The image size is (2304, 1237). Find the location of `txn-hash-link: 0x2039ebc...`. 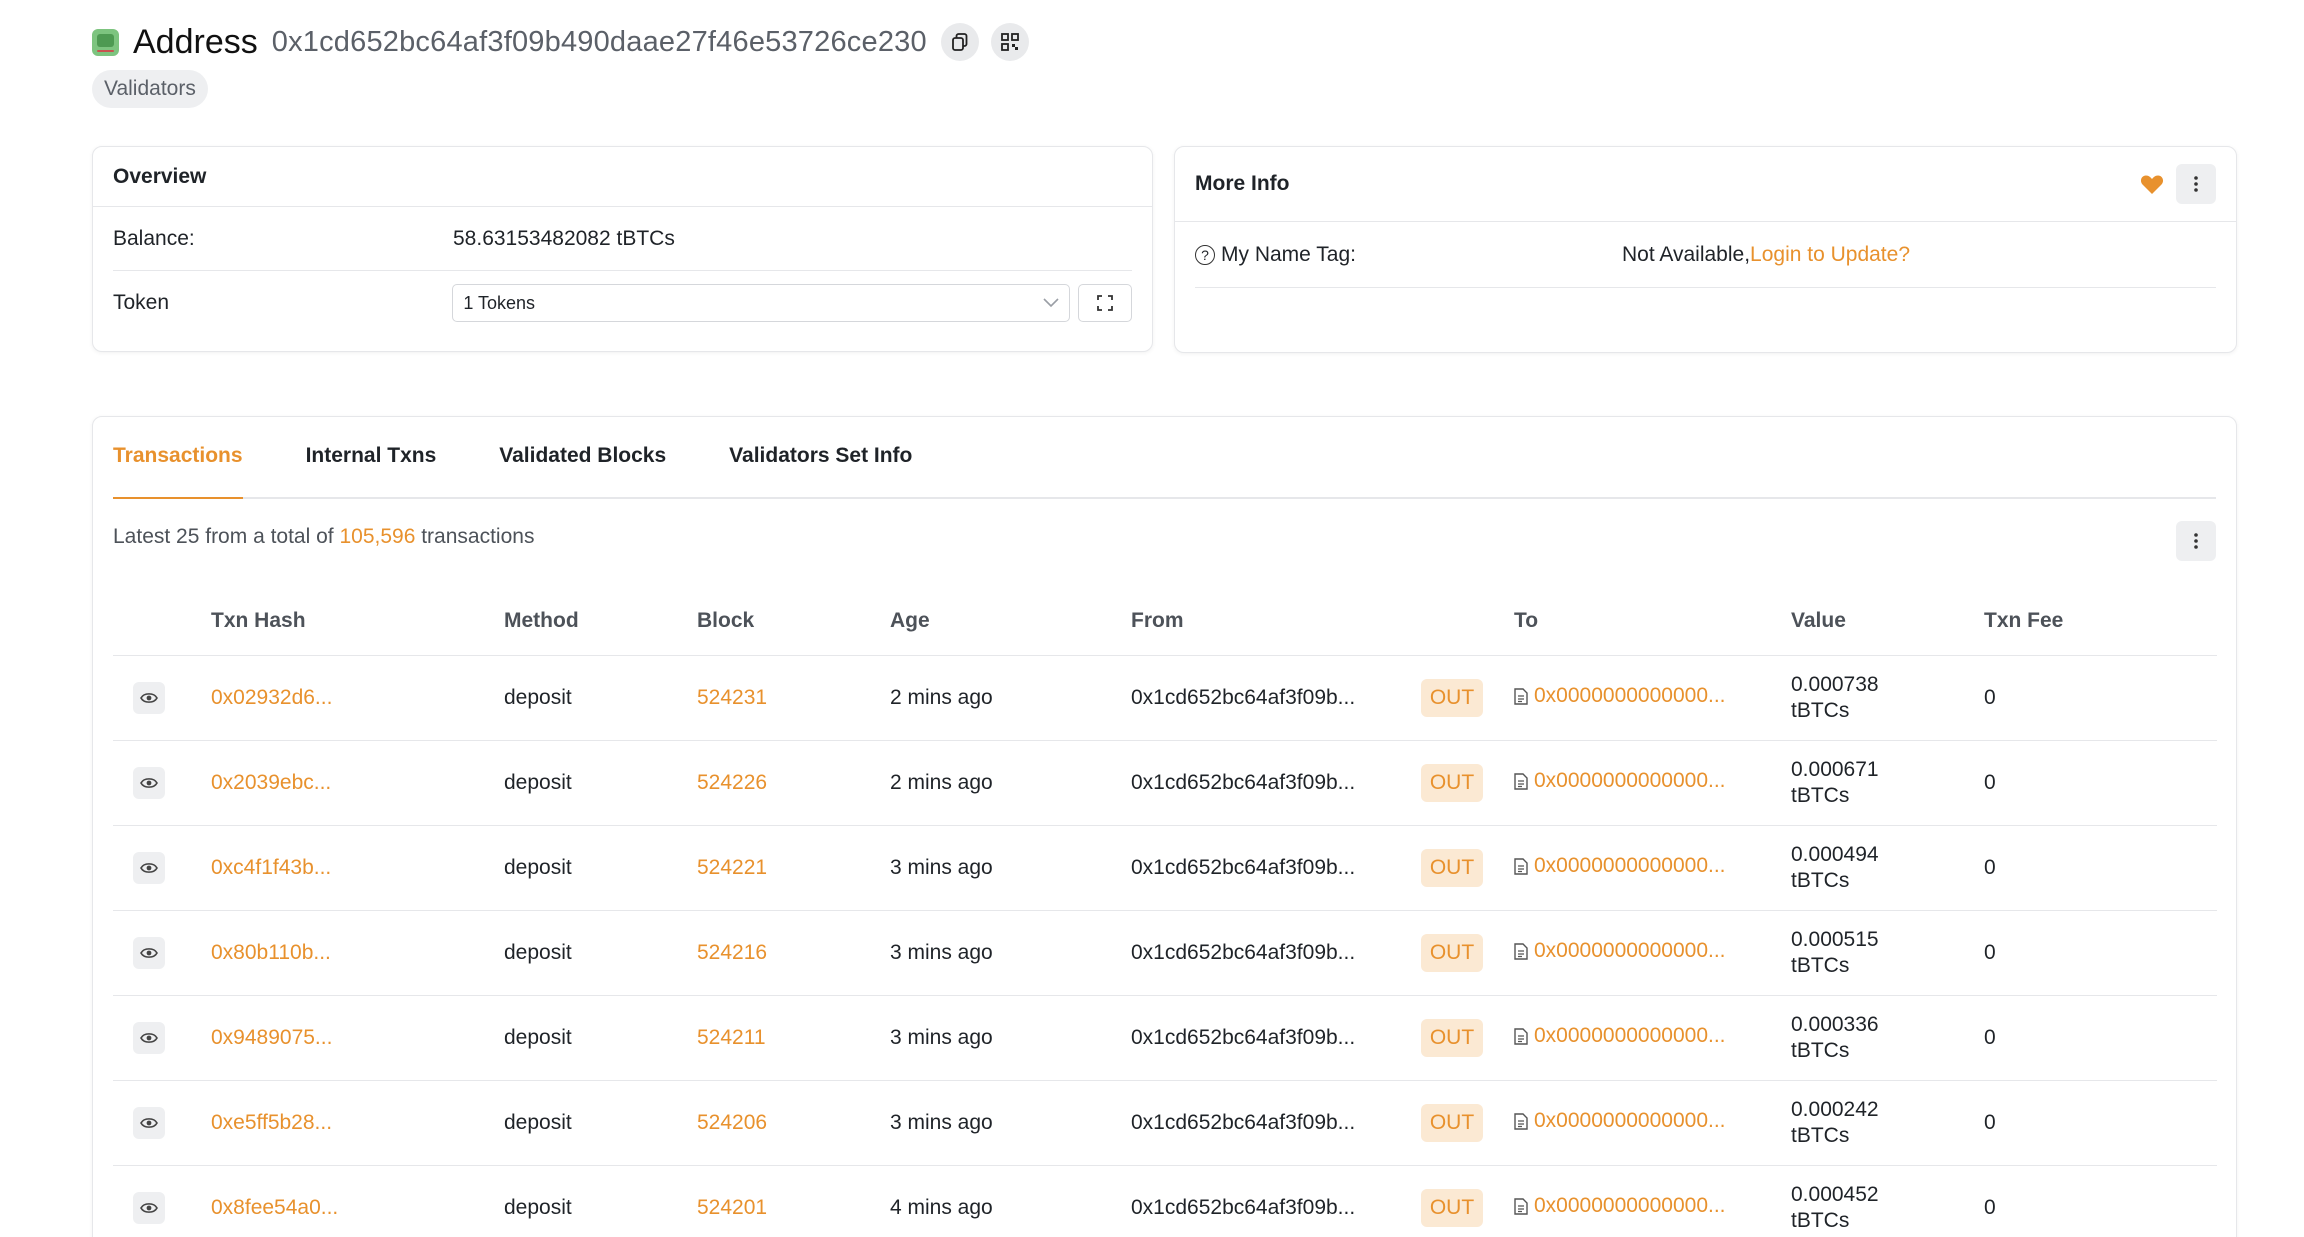

txn-hash-link: 0x2039ebc... is located at coordinates (271, 782).